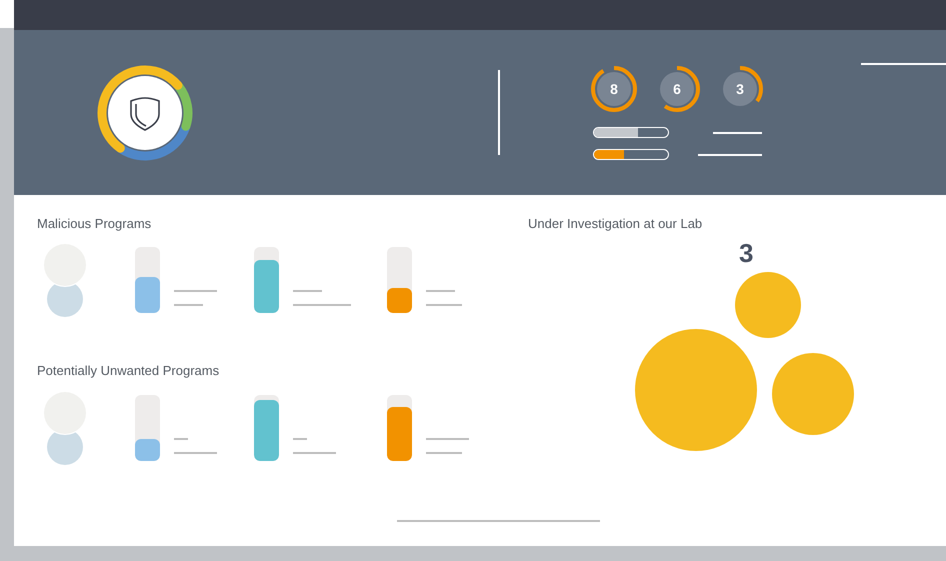 This screenshot has width=946, height=561. Describe the element at coordinates (615, 224) in the screenshot. I see `section-title: Under Investigation at our Lab` at that location.